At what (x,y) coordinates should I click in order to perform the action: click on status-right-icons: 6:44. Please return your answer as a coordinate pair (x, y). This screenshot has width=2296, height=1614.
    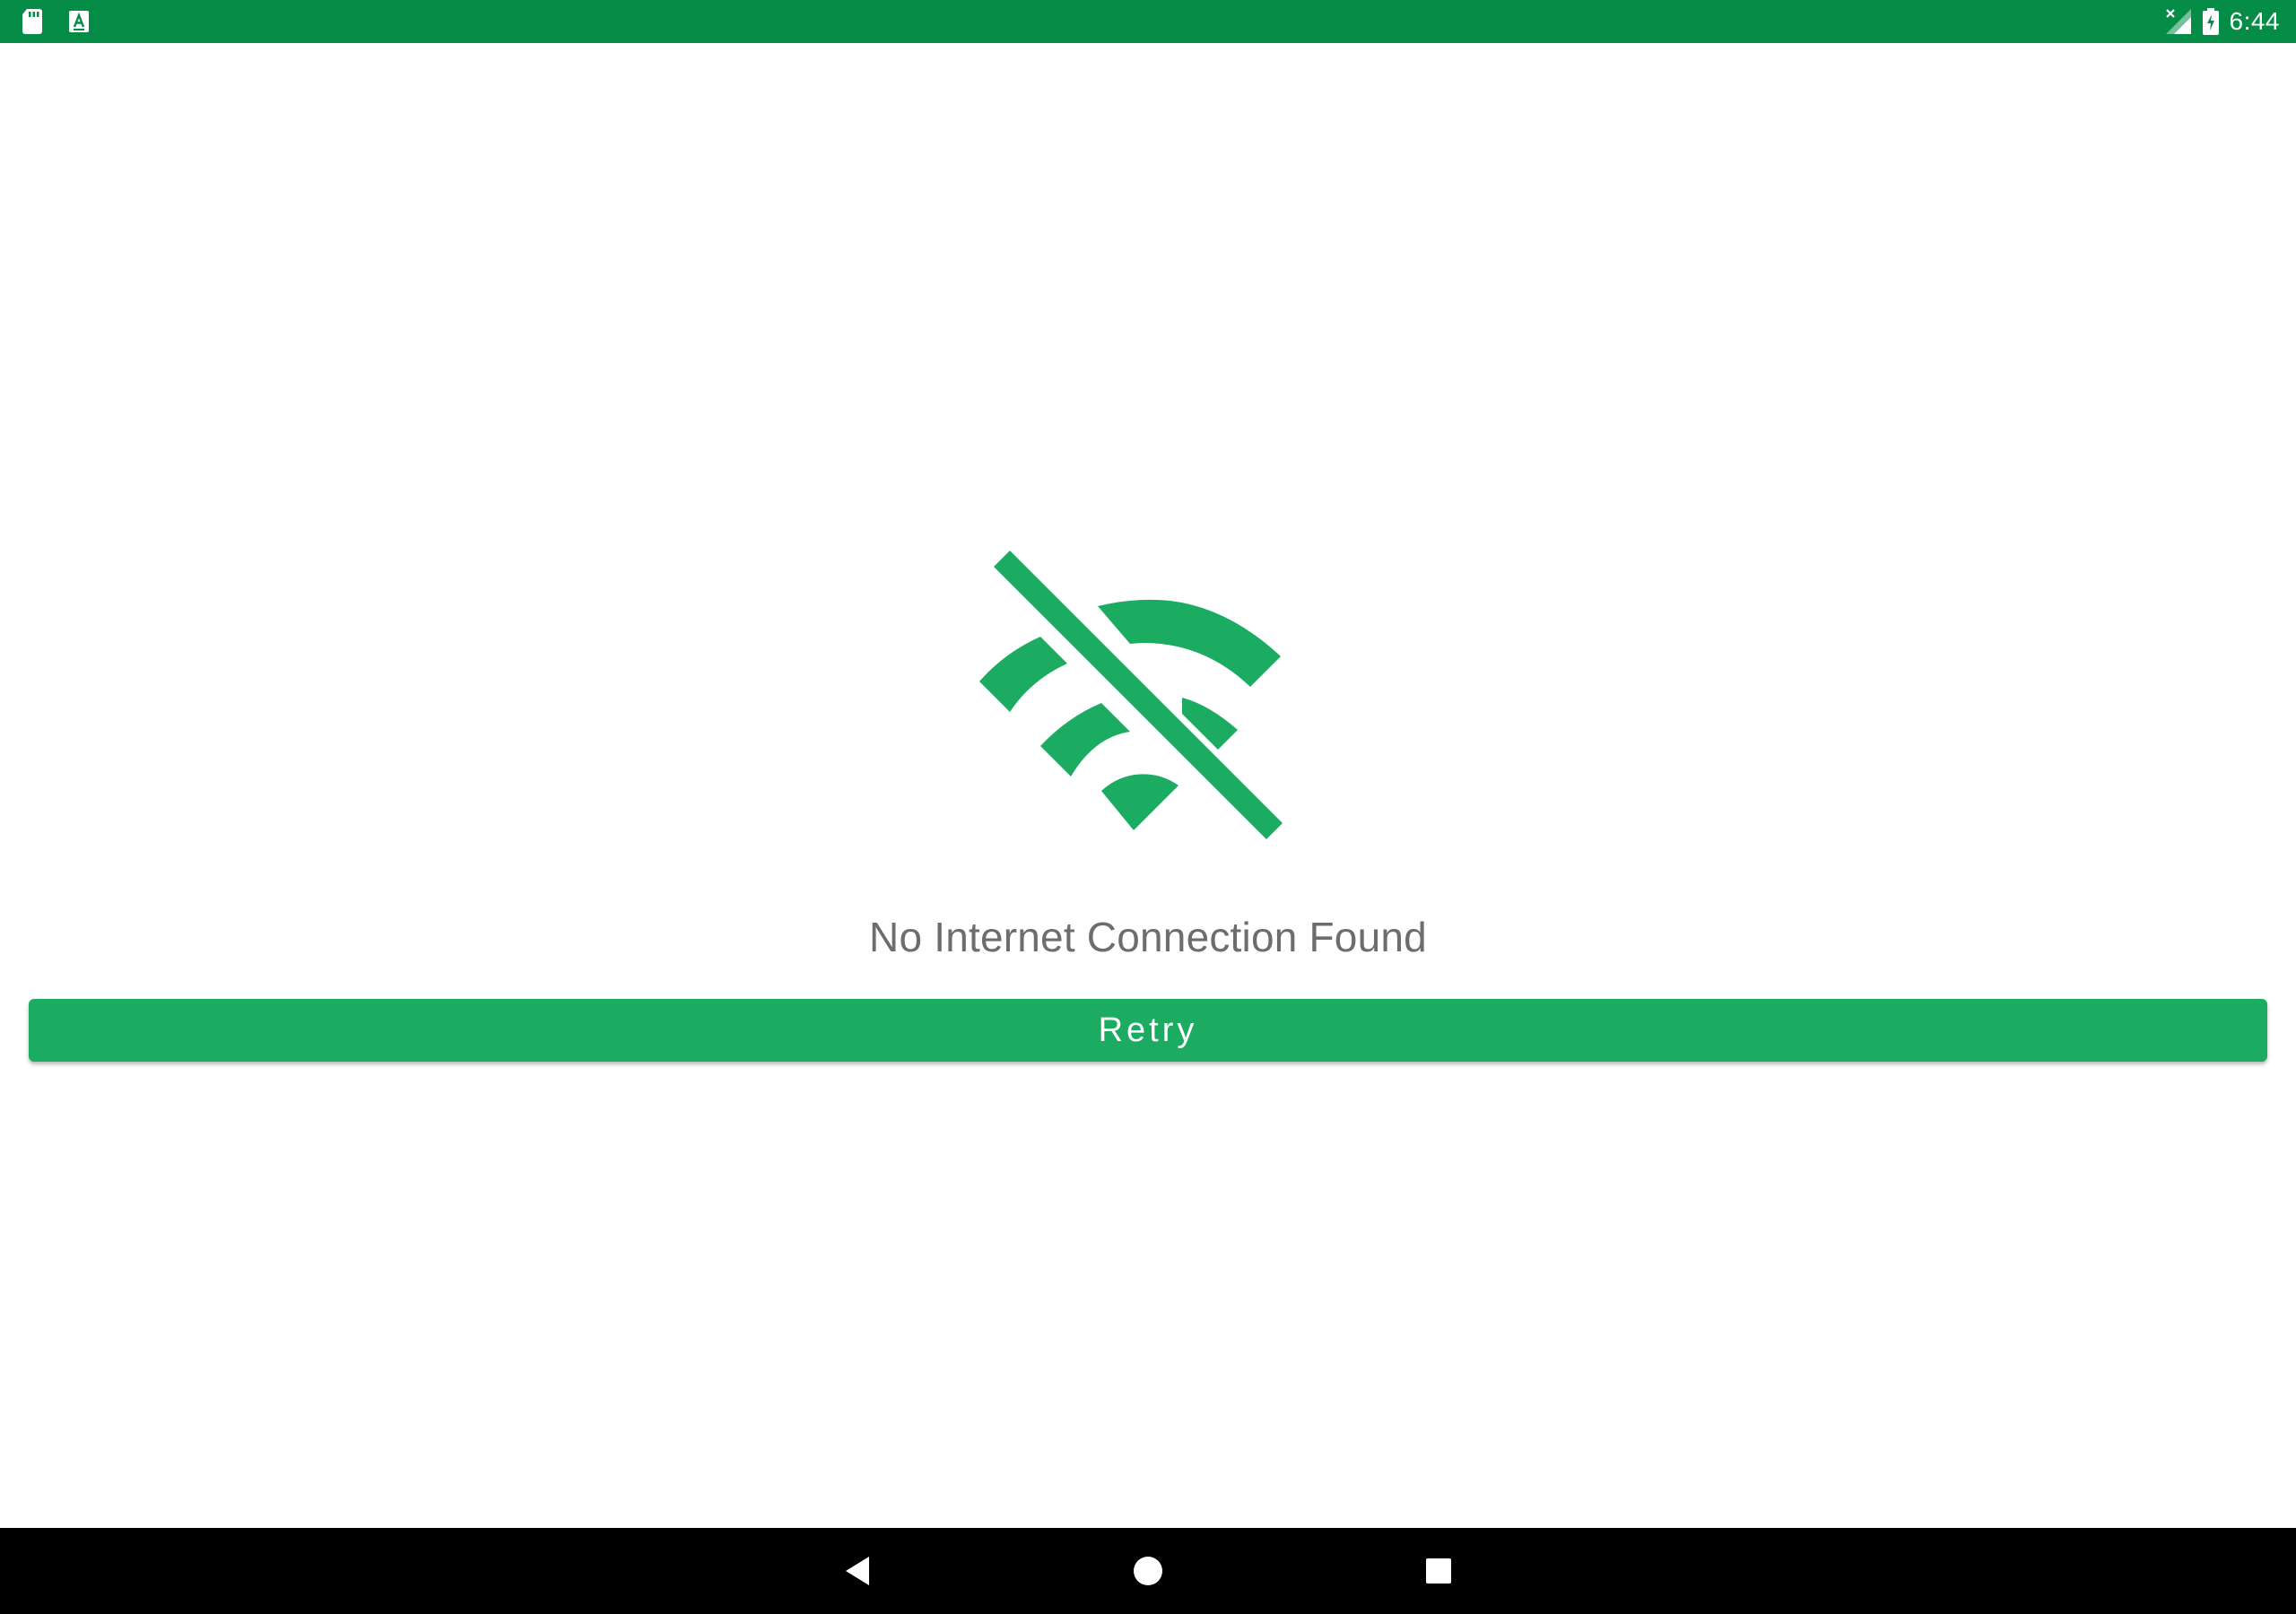
    Looking at the image, I should click on (2223, 21).